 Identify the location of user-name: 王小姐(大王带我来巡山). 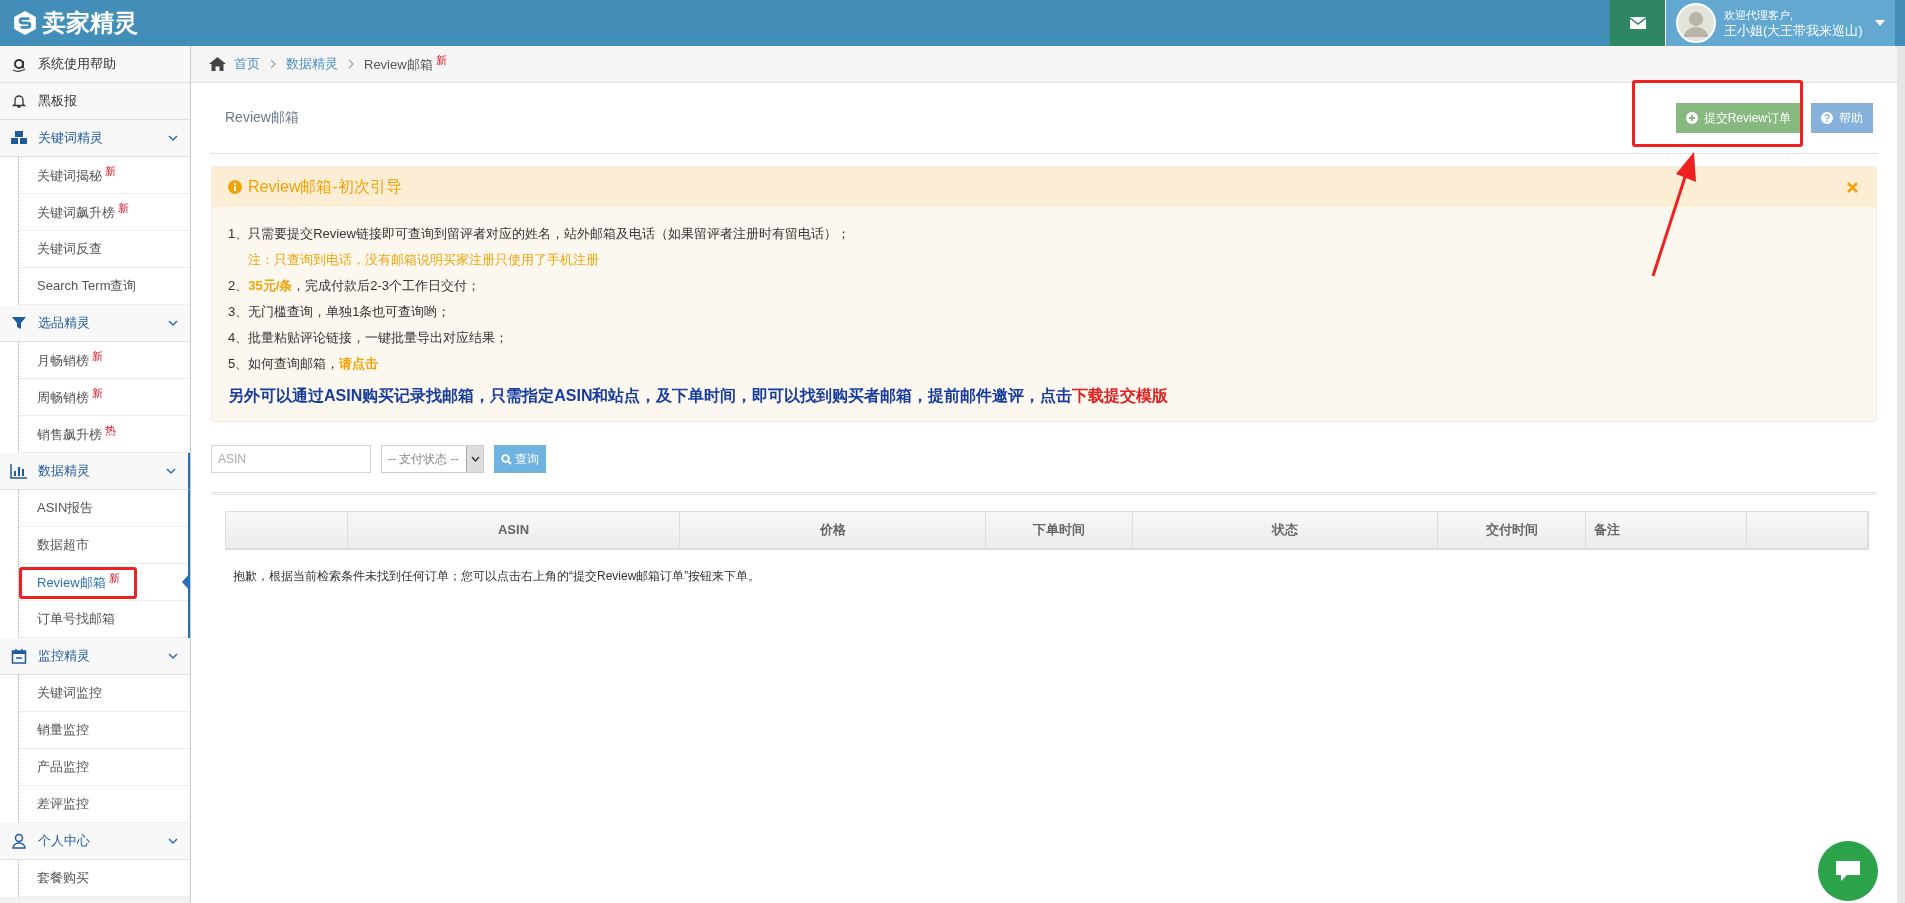
(1794, 30).